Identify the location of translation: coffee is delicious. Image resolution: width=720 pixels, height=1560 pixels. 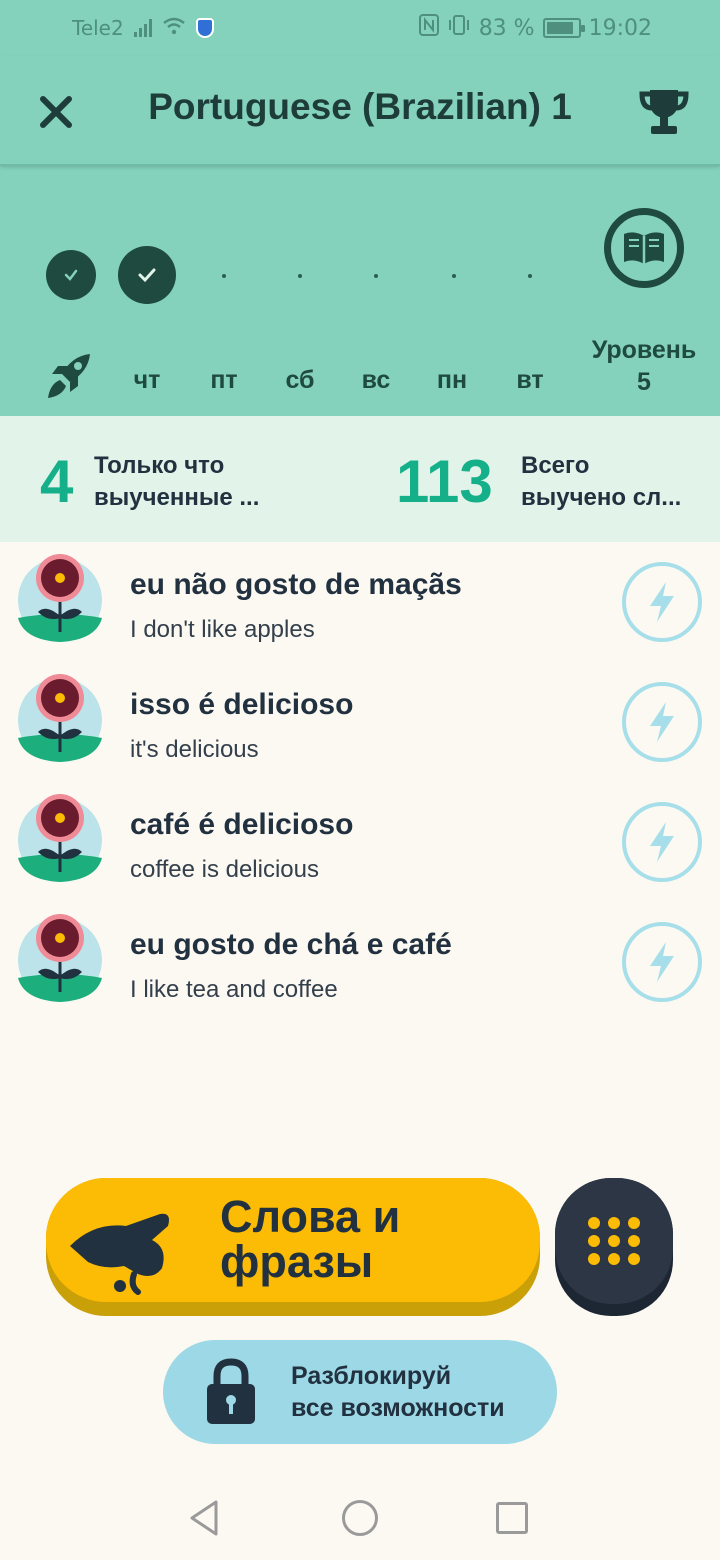
(224, 869).